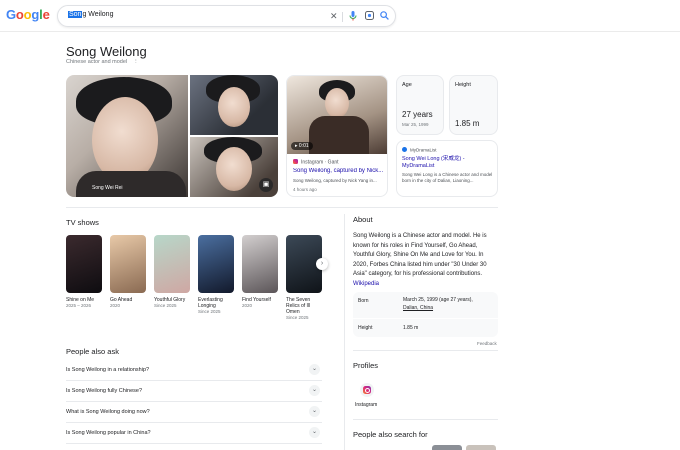 This screenshot has width=680, height=450. What do you see at coordinates (320, 162) in the screenshot?
I see `video-source-text: Instagram · Gant` at bounding box center [320, 162].